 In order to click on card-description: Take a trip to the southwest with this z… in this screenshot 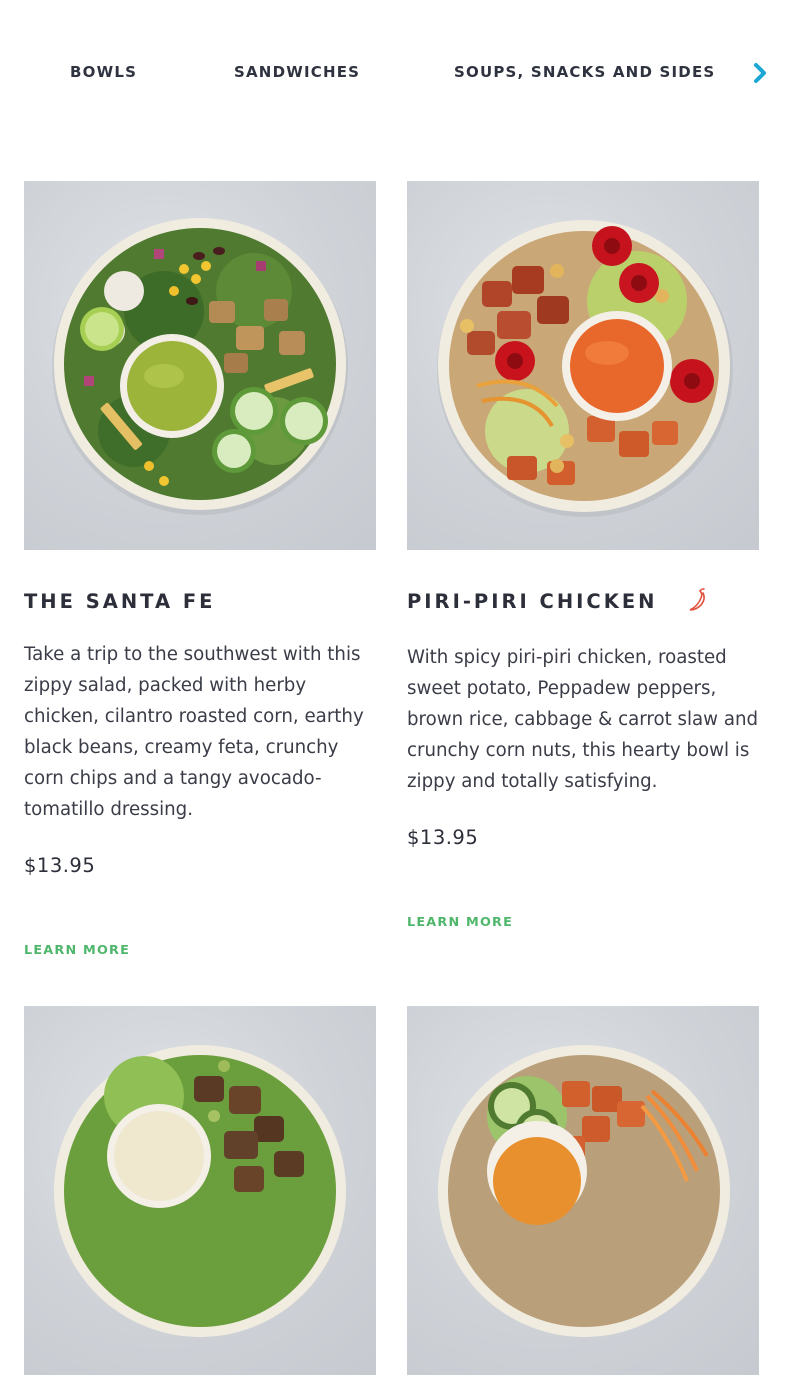, I will do `click(194, 732)`.